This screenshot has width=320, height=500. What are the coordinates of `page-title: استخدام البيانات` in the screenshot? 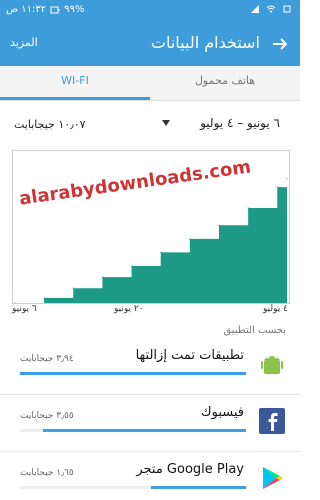 It's located at (205, 42).